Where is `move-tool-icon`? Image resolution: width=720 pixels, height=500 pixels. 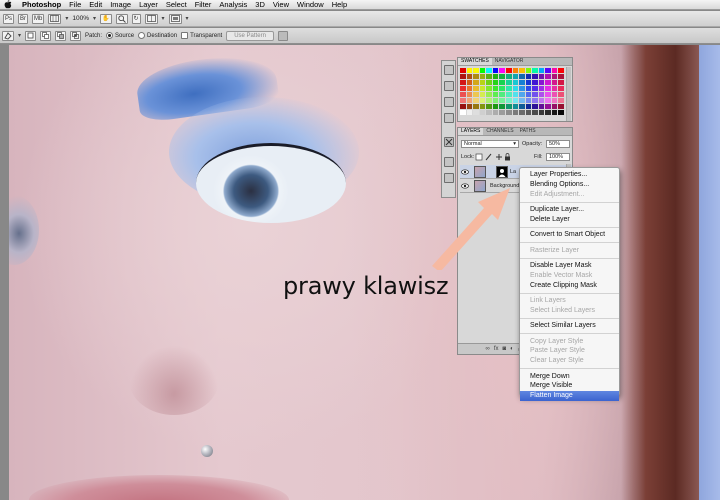
move-tool-icon is located at coordinates (449, 70).